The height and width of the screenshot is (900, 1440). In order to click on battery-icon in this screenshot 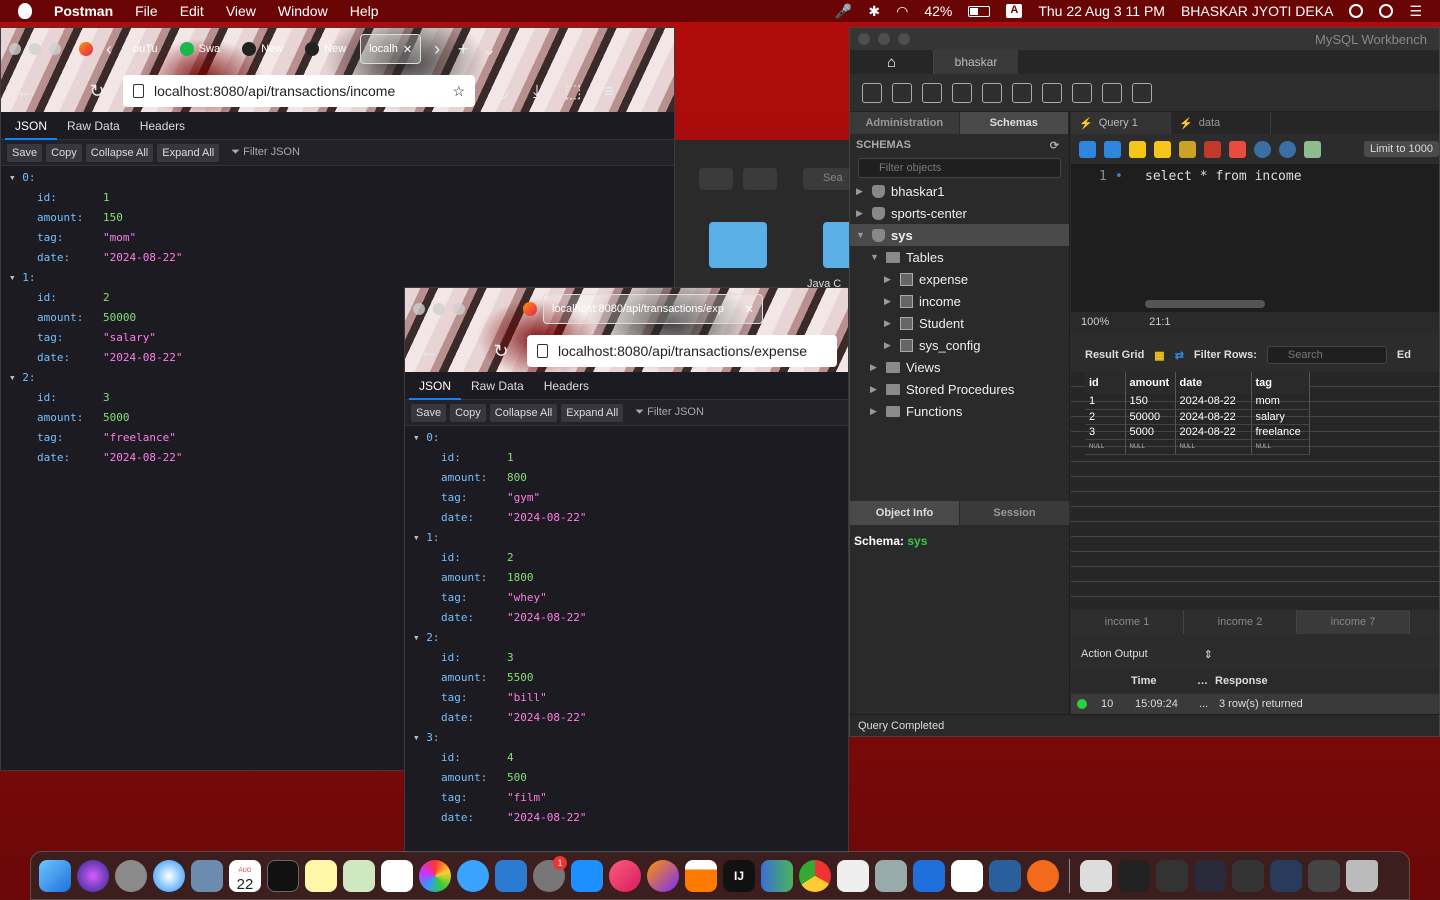, I will do `click(979, 11)`.